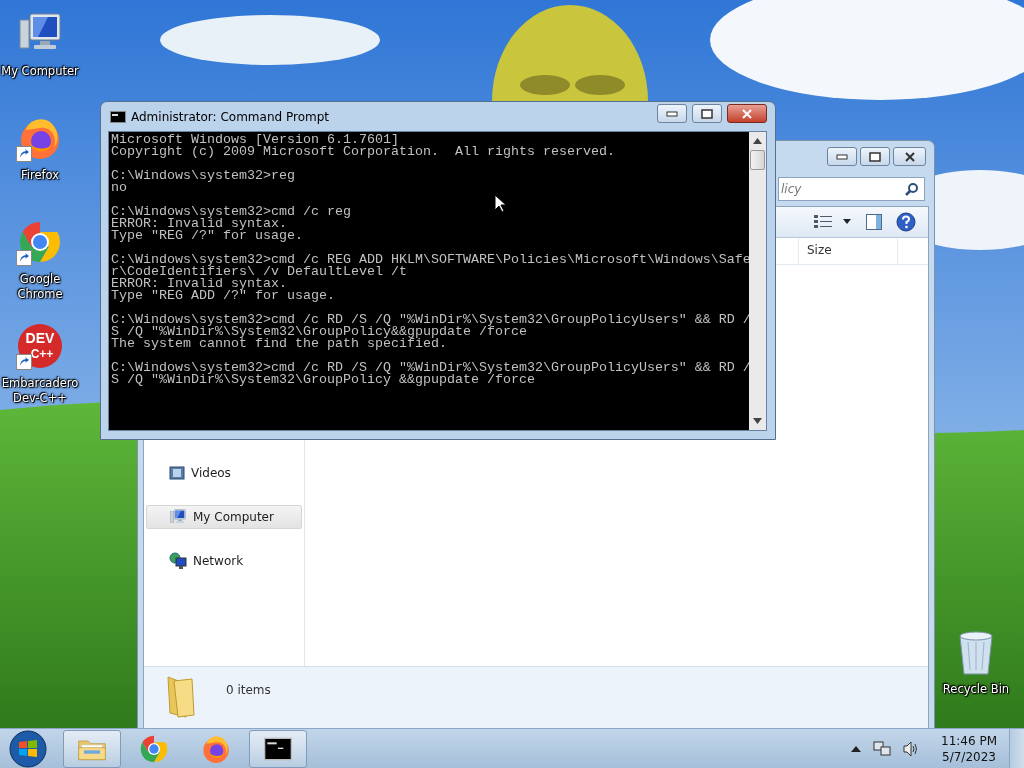 The width and height of the screenshot is (1024, 768). I want to click on console-line: The system cannot find the path specified., so click(279, 344).